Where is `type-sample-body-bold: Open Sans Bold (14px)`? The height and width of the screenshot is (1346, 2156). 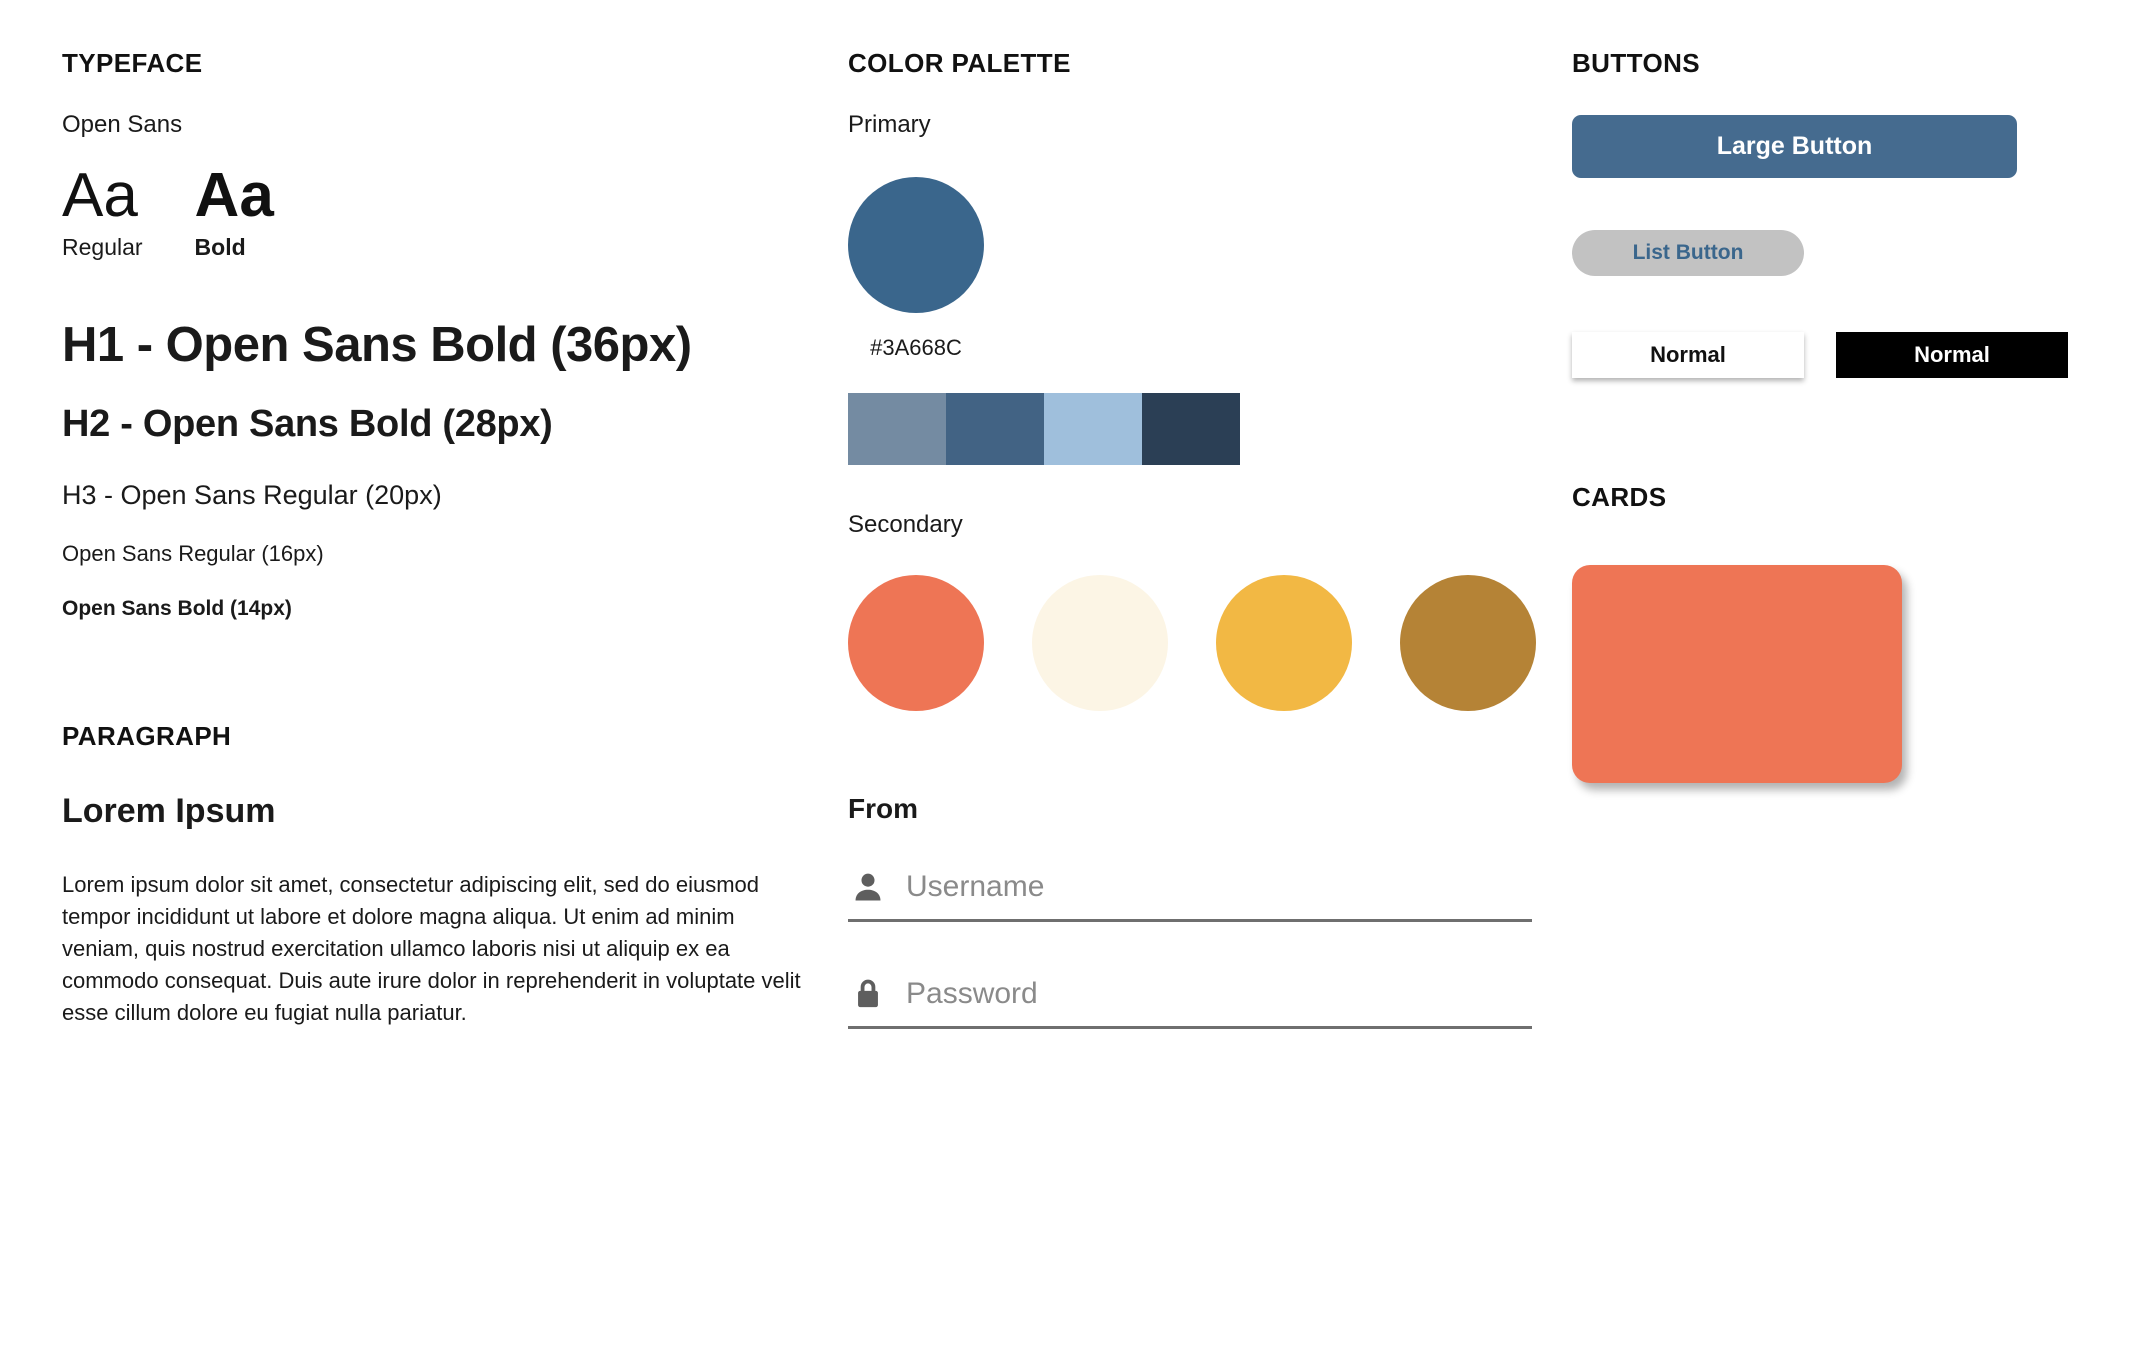 type-sample-body-bold: Open Sans Bold (14px) is located at coordinates (177, 609).